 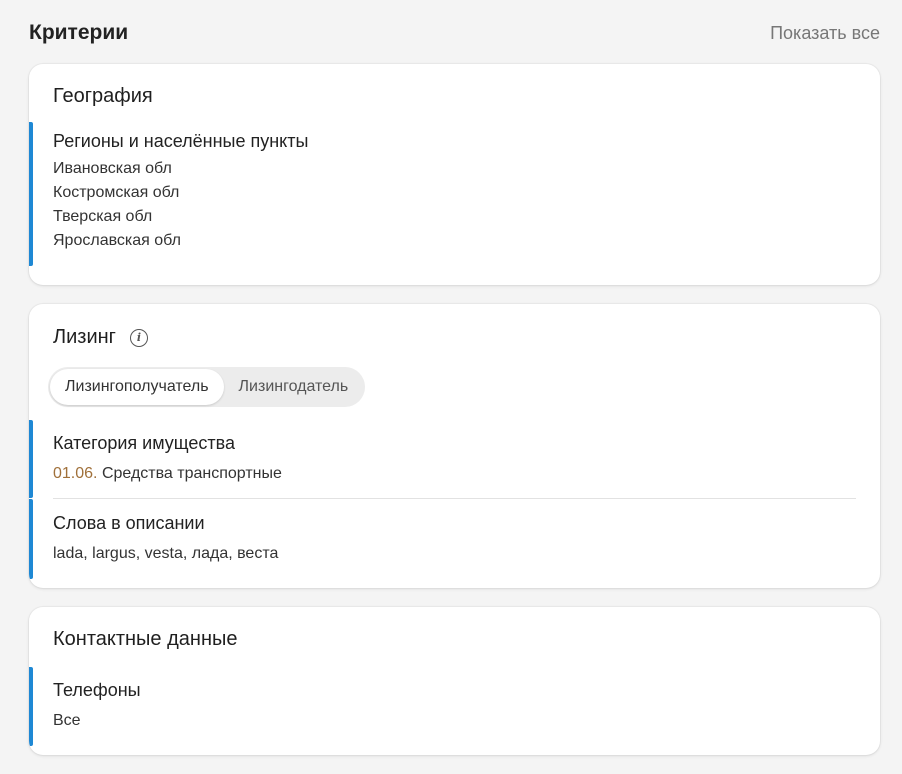 I want to click on phones-title: Телефоны, so click(x=97, y=690).